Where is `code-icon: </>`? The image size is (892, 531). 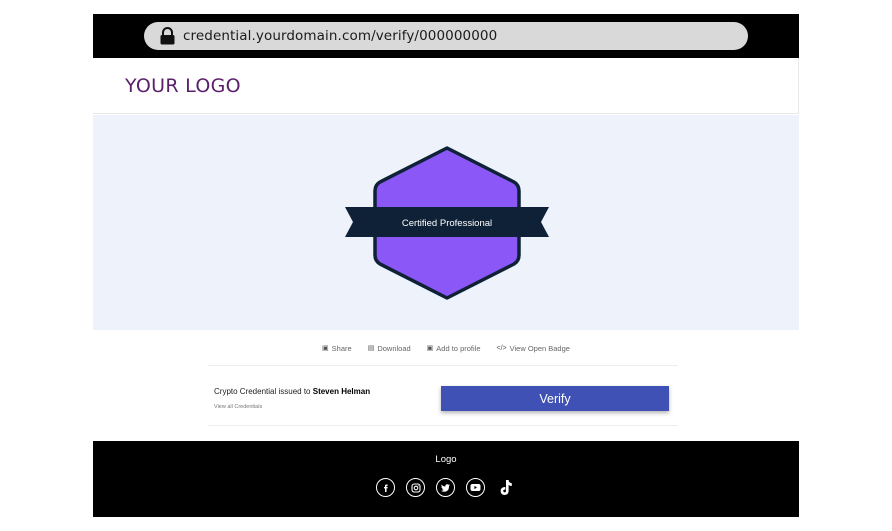 code-icon: </> is located at coordinates (501, 348).